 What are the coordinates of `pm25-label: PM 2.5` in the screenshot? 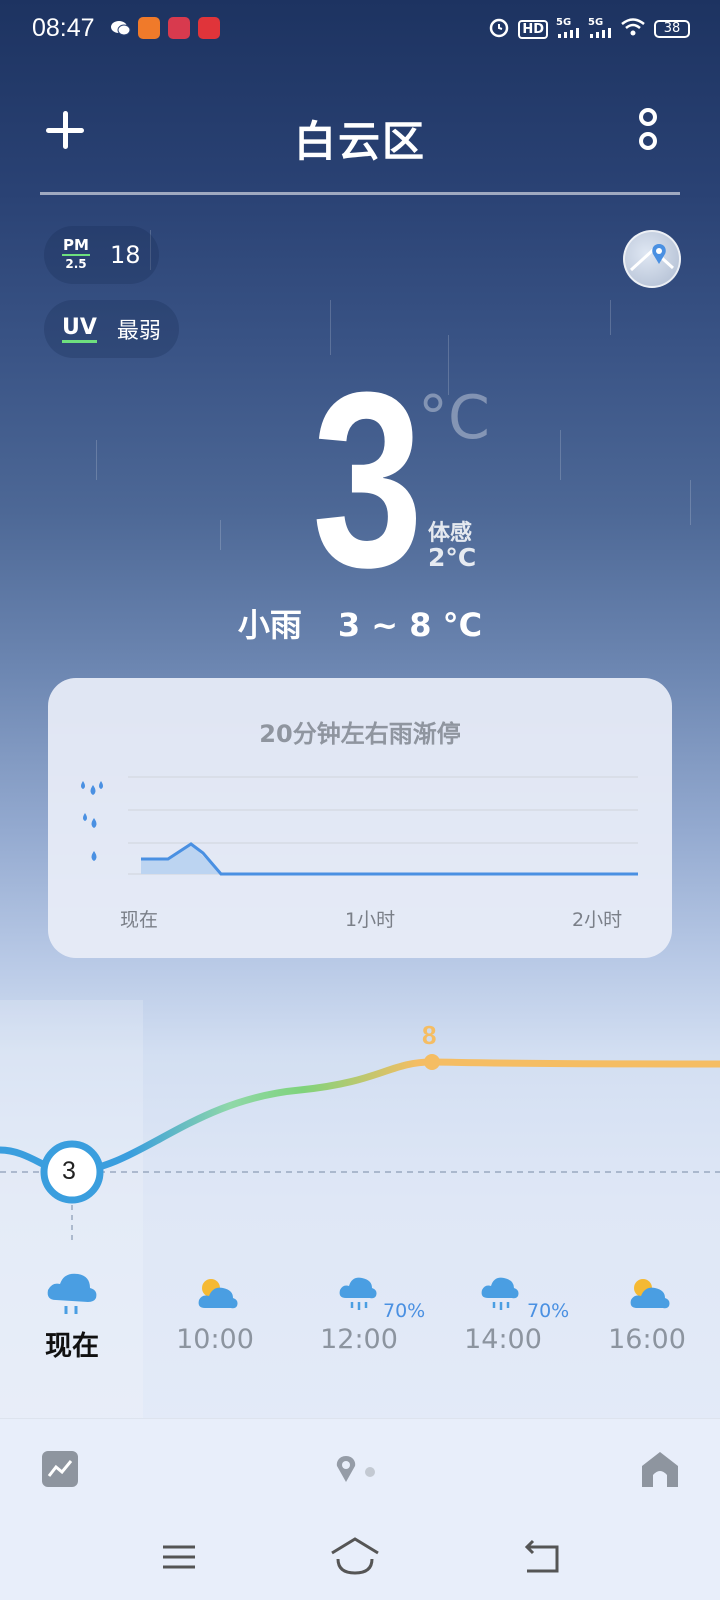 It's located at (76, 253).